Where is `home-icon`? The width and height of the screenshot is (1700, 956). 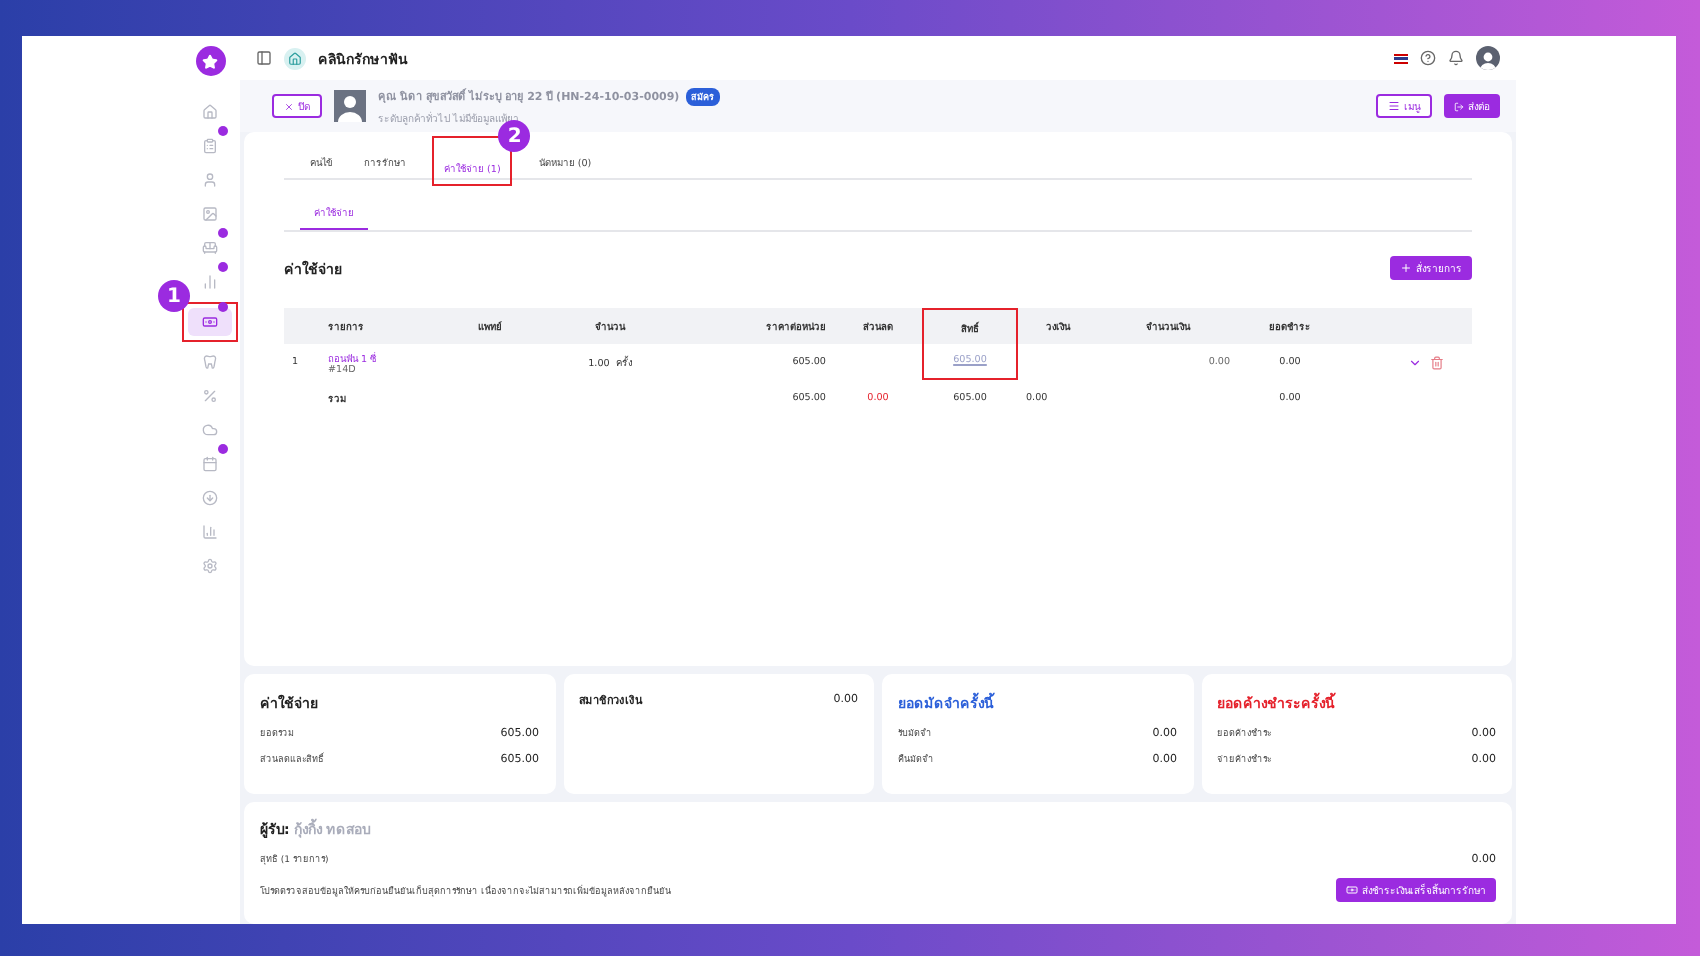
home-icon is located at coordinates (210, 112).